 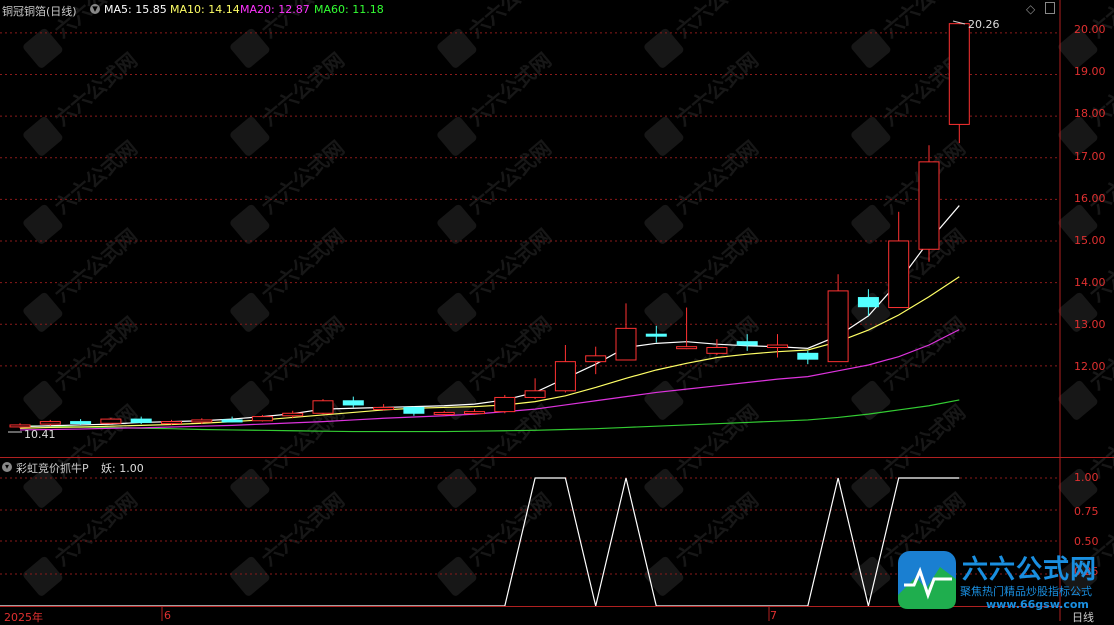 I want to click on settings-toggle-icon: ▾, so click(x=95, y=8).